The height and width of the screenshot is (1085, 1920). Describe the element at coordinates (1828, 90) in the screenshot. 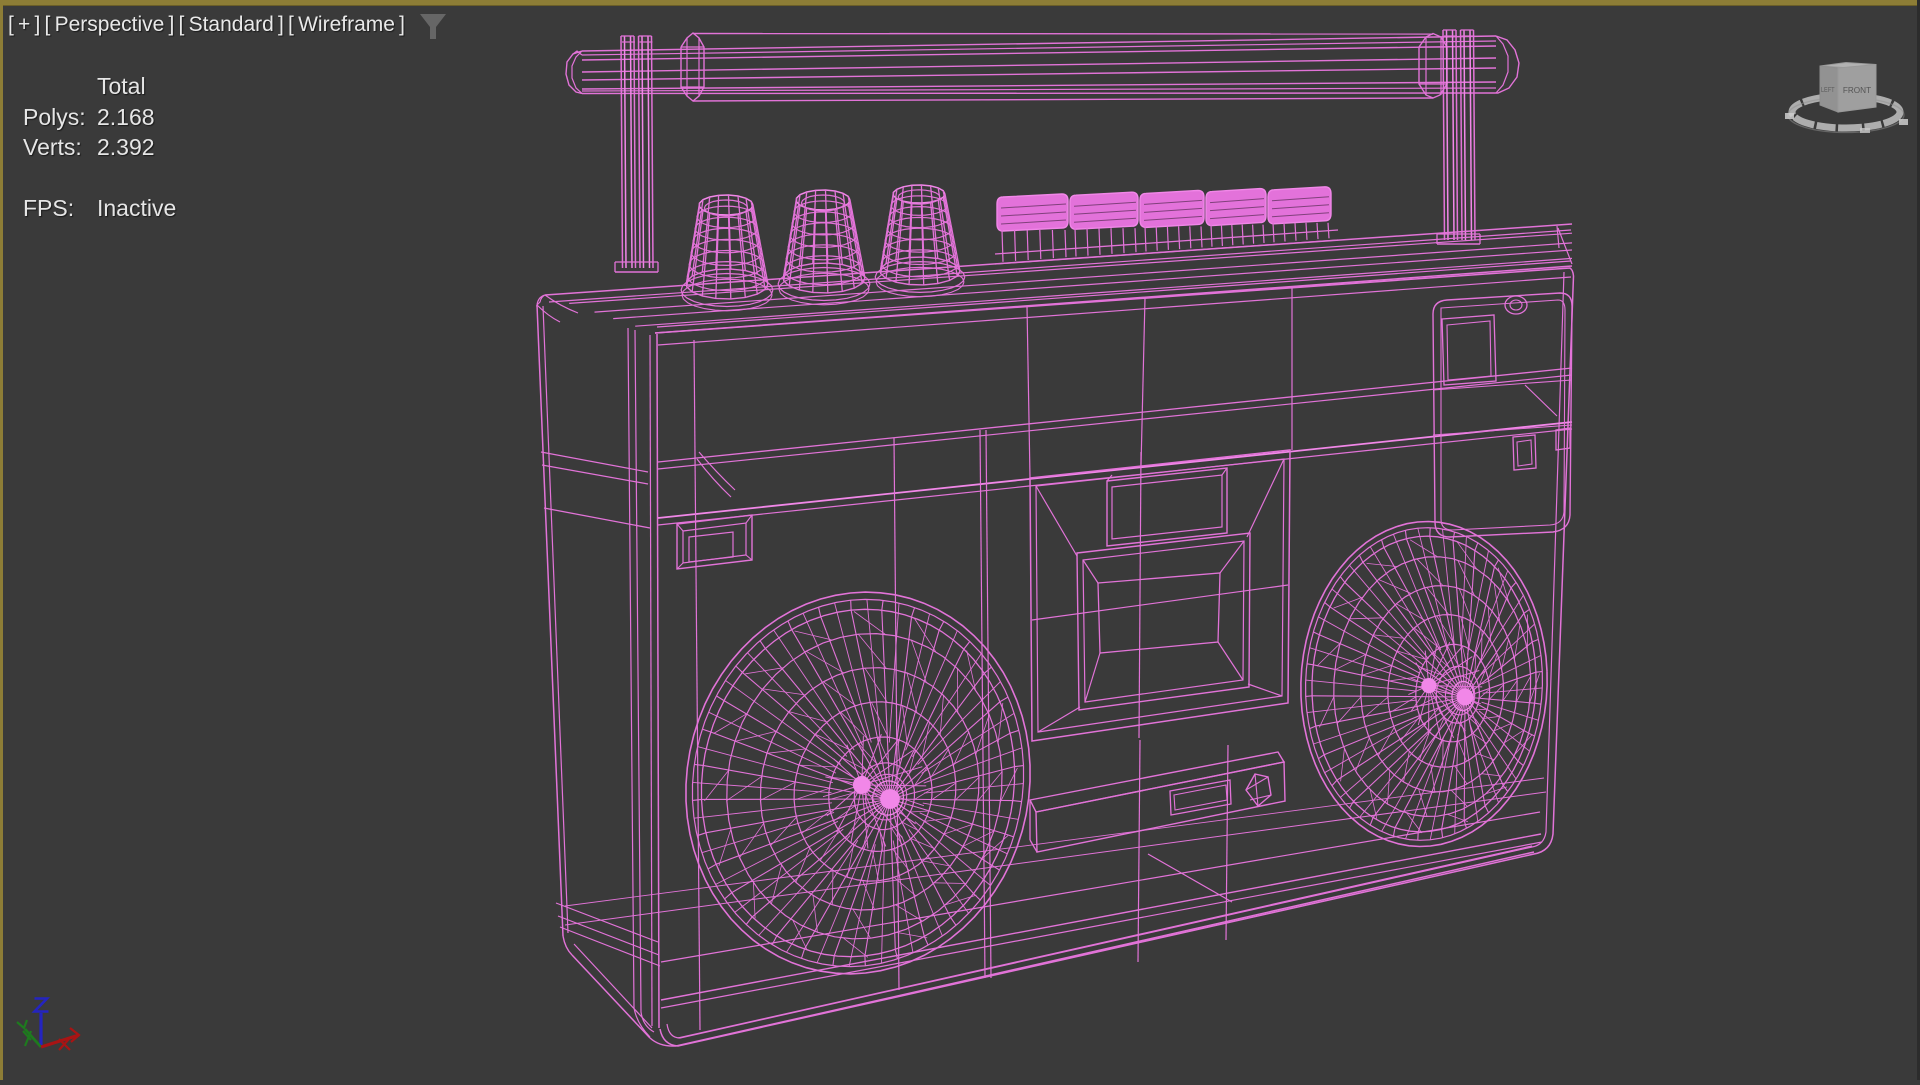

I see `svg-text: LEFT` at that location.